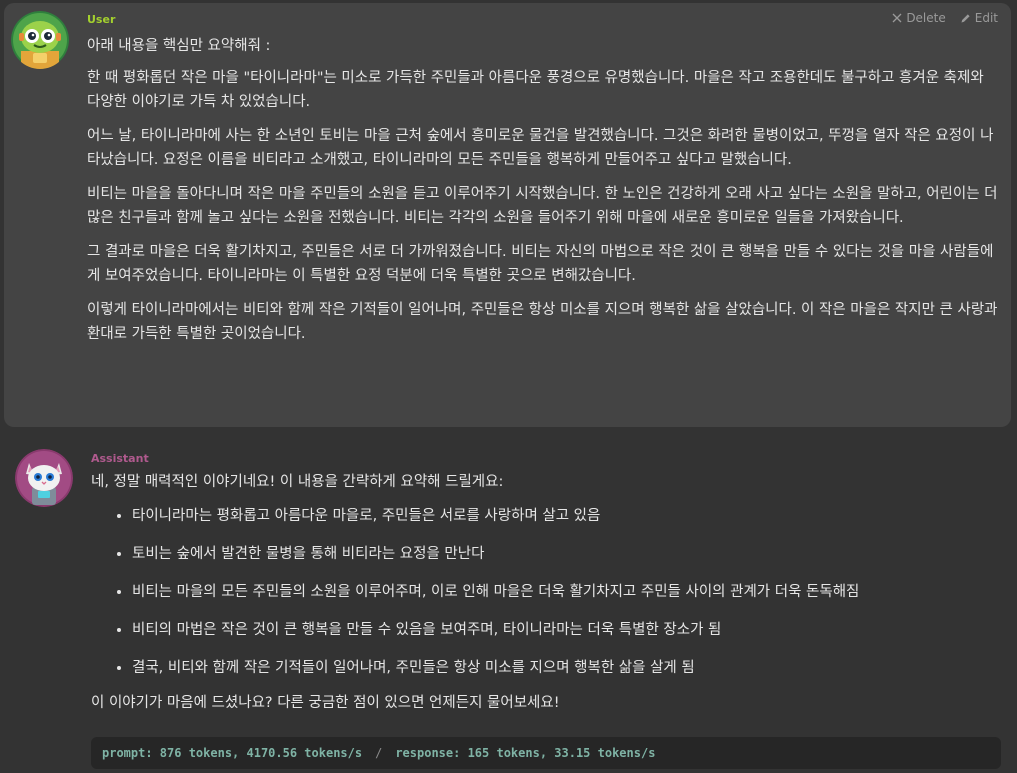 Image resolution: width=1017 pixels, height=773 pixels. Describe the element at coordinates (926, 18) in the screenshot. I see `delete-label: Delete` at that location.